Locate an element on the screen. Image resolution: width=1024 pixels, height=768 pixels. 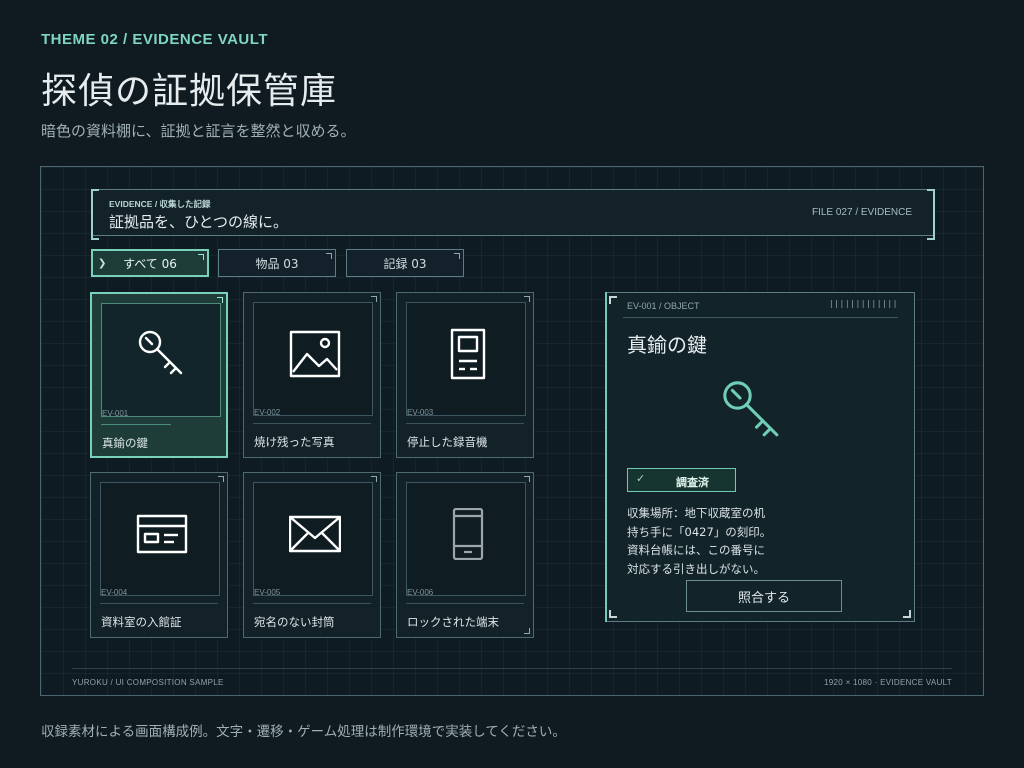
card-name: 焼け残った写真 is located at coordinates (294, 442).